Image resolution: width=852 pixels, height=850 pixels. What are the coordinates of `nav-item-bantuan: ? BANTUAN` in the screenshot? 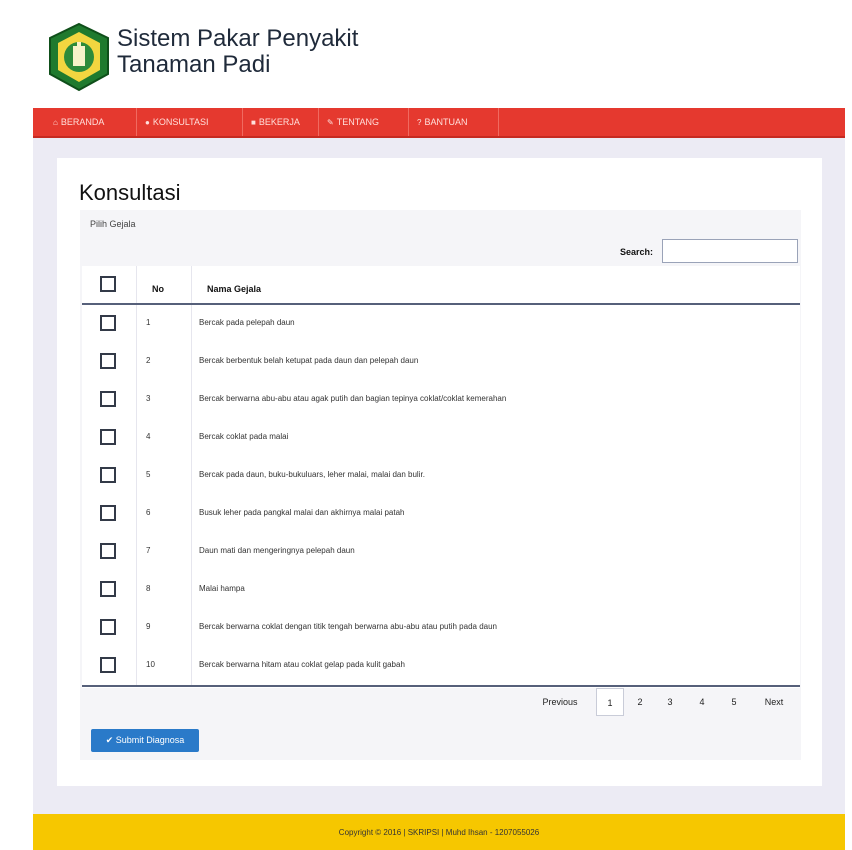 It's located at (454, 122).